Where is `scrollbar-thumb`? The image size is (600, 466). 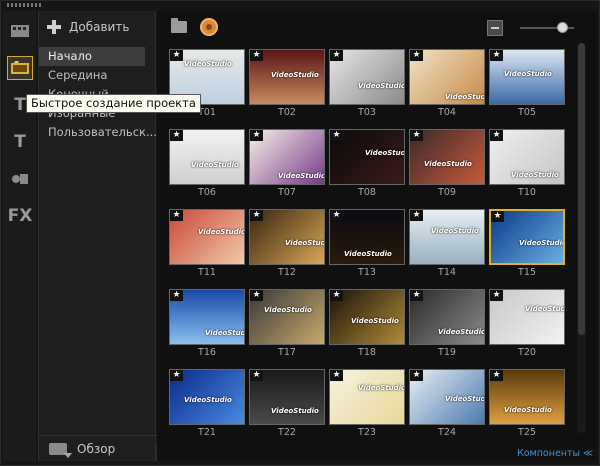 scrollbar-thumb is located at coordinates (581, 189).